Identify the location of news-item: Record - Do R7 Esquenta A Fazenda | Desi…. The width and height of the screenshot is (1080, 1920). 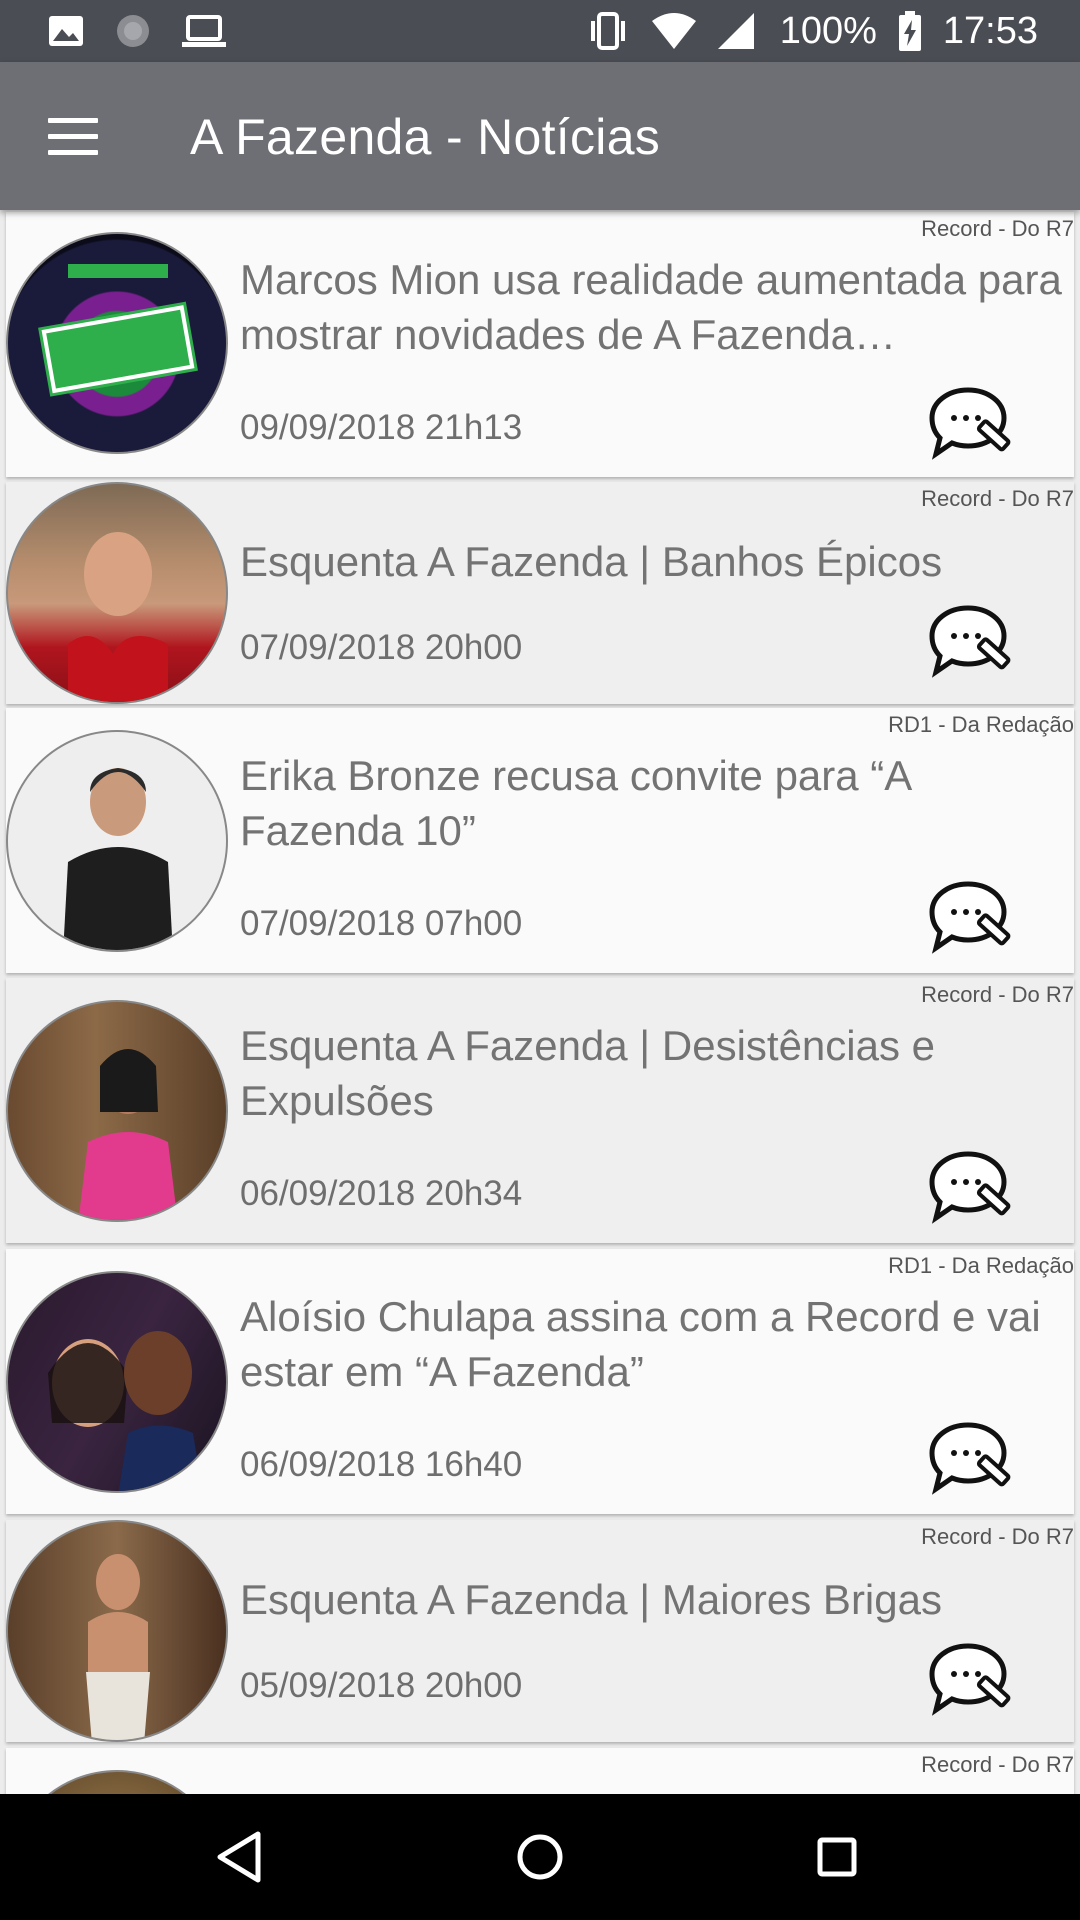
(540, 1110).